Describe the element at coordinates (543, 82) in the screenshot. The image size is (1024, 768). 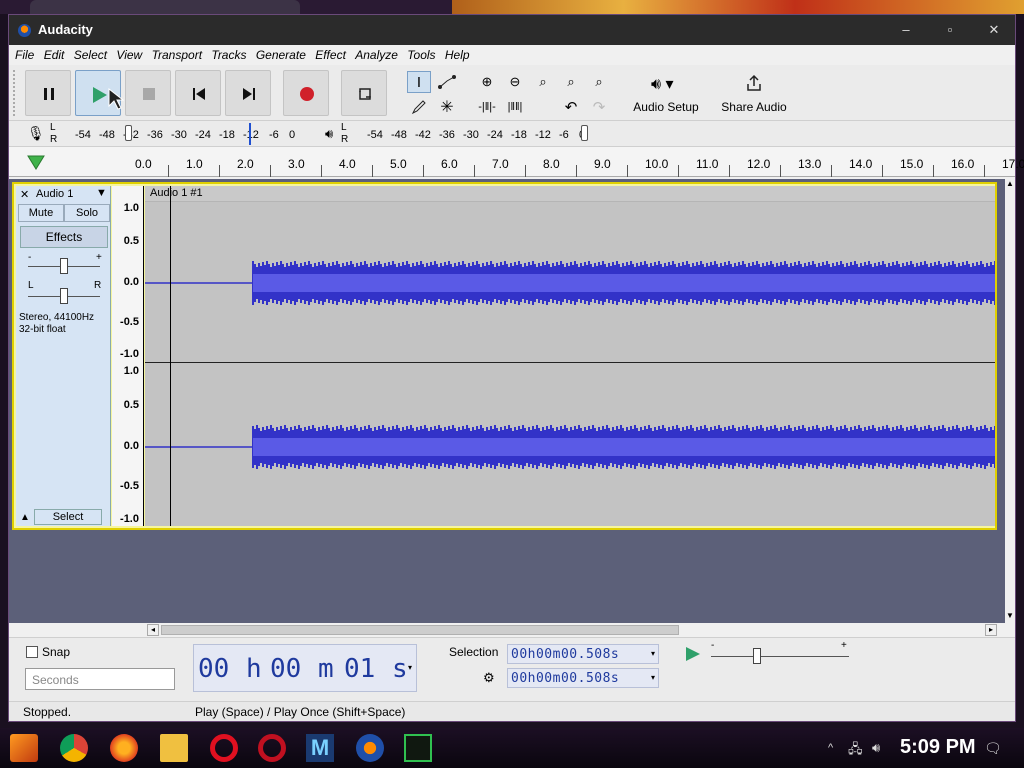
I see `fit-selection-button: ⌕` at that location.